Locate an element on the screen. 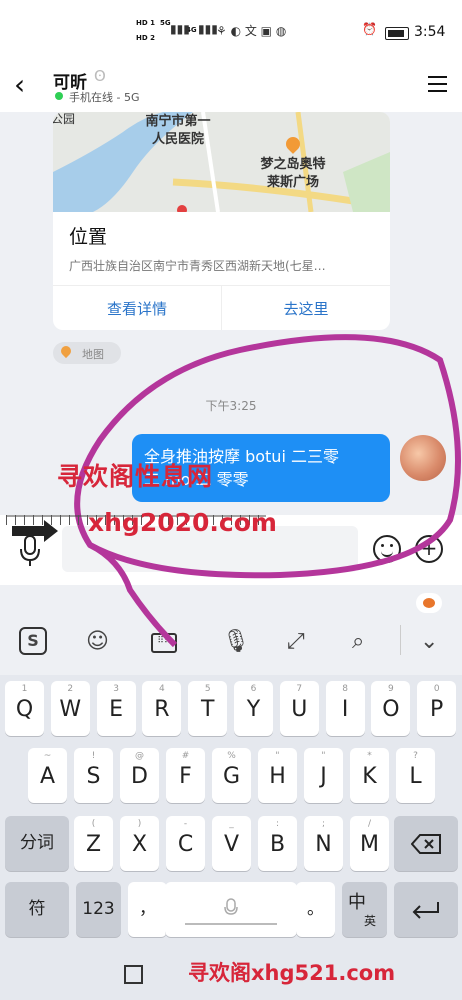  signal2-icon: ▮▮▮ is located at coordinates (208, 29).